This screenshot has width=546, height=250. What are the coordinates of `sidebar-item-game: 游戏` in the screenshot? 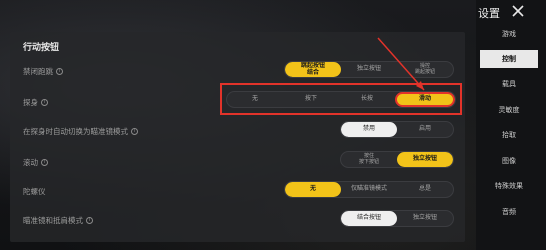 It's located at (509, 34).